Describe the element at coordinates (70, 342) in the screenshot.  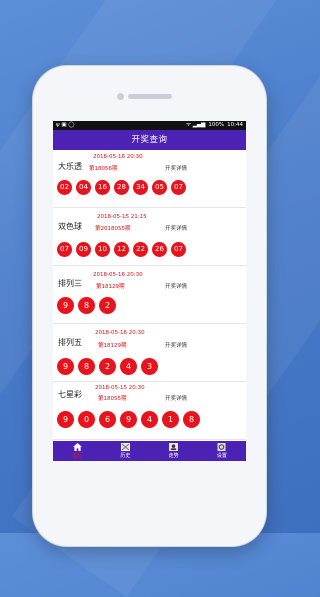
I see `lottery-name: 排列五` at that location.